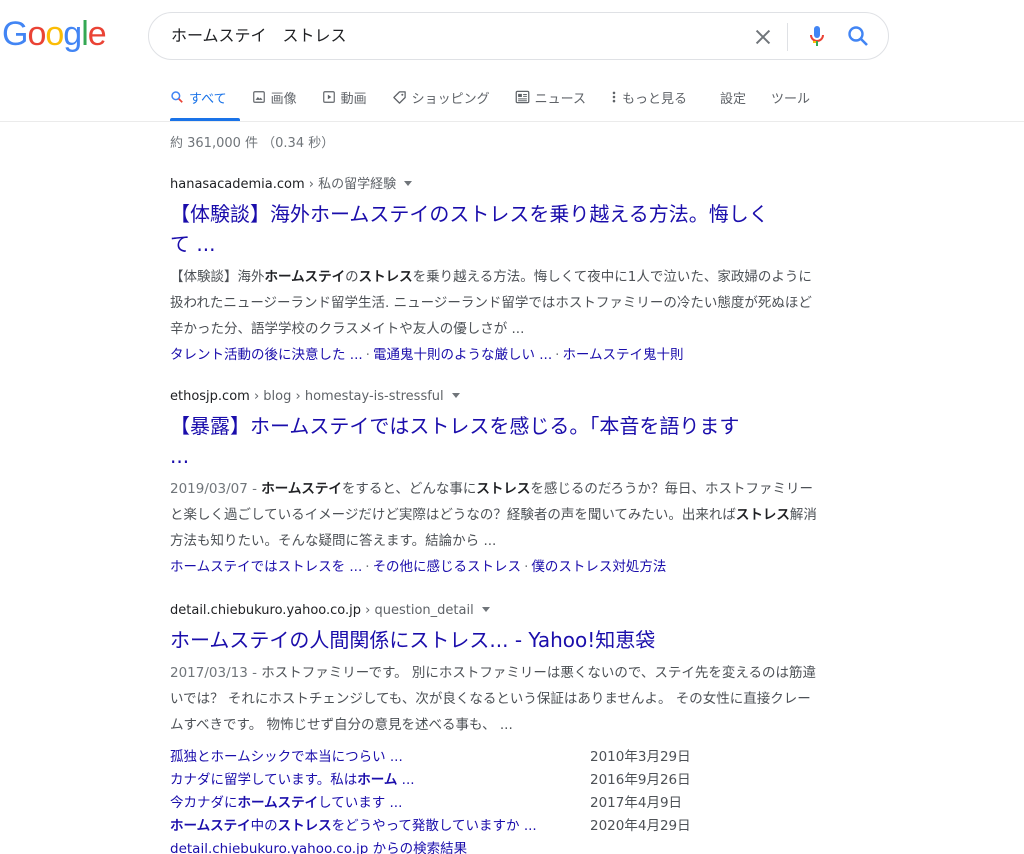 The width and height of the screenshot is (1024, 854). Describe the element at coordinates (72, 34) in the screenshot. I see `logo-letter: g` at that location.